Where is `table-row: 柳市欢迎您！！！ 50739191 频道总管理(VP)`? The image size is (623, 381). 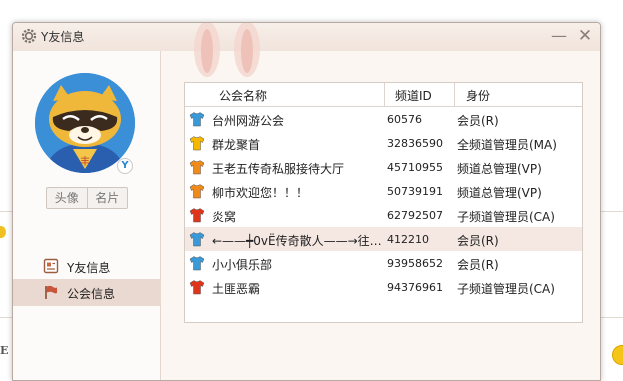 table-row: 柳市欢迎您！！！ 50739191 频道总管理(VP) is located at coordinates (383, 191).